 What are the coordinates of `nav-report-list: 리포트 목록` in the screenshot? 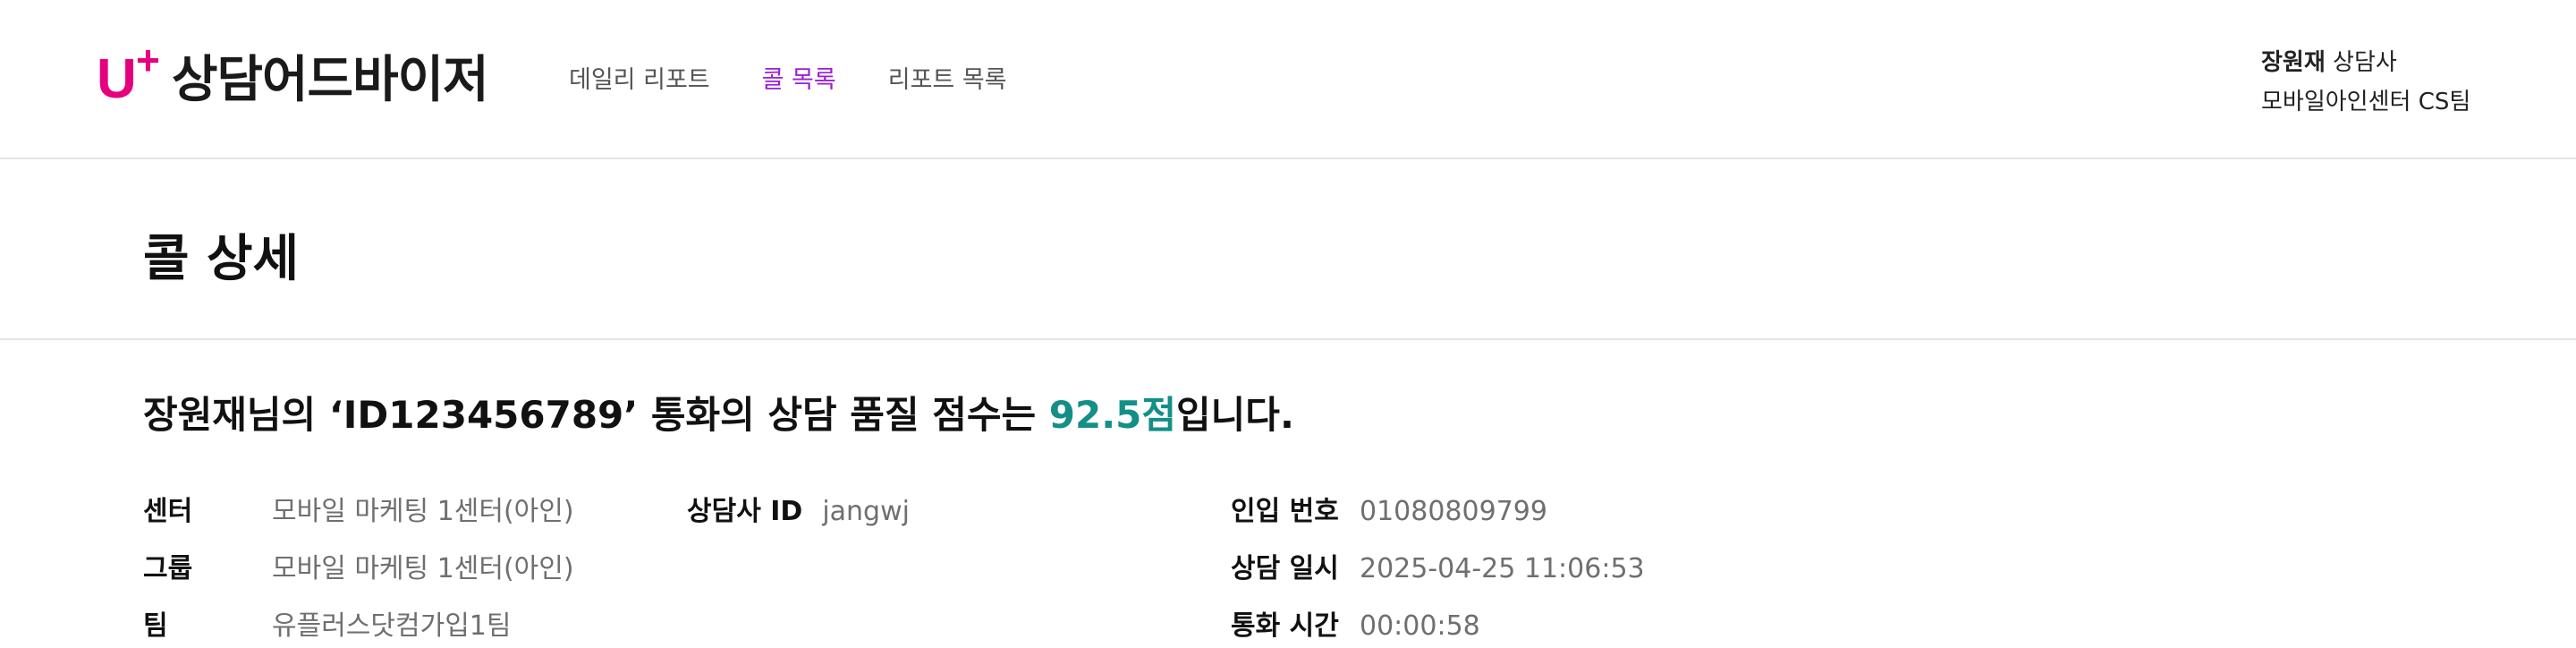 It's located at (947, 81).